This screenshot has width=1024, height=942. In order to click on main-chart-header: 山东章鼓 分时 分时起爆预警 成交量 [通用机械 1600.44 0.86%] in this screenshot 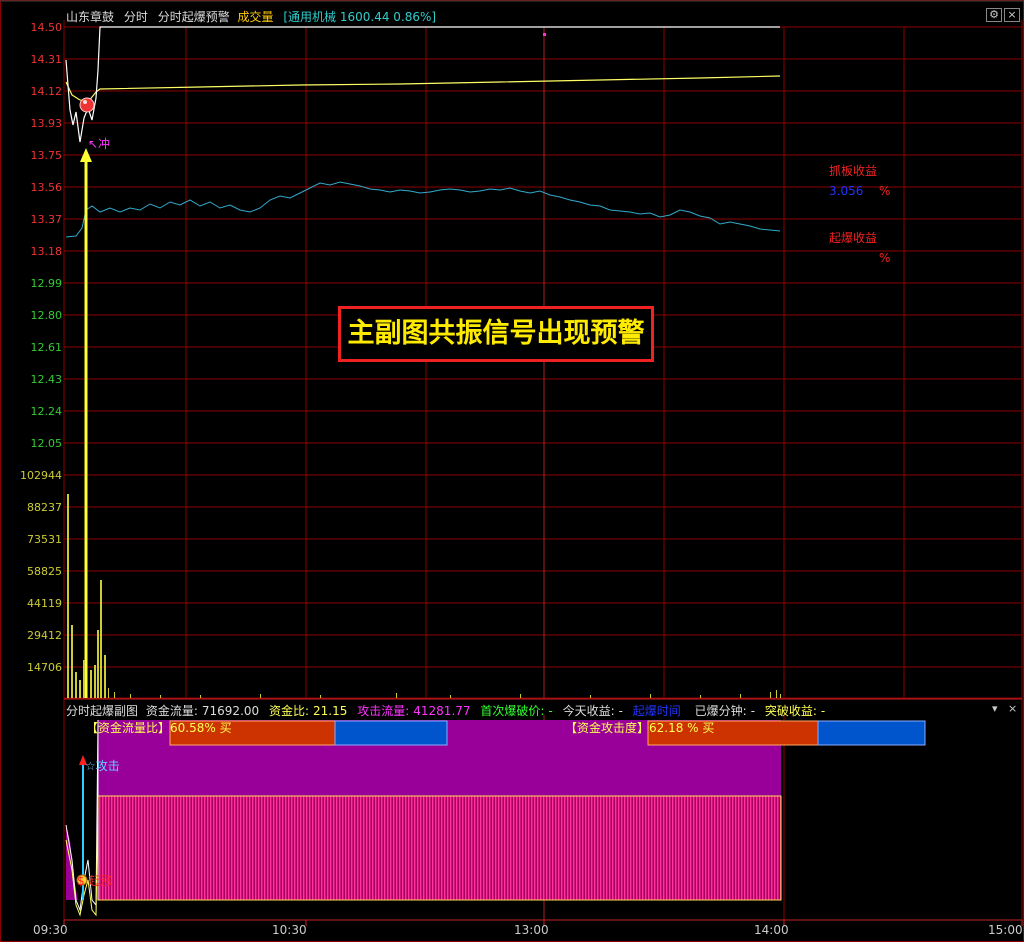, I will do `click(254, 16)`.